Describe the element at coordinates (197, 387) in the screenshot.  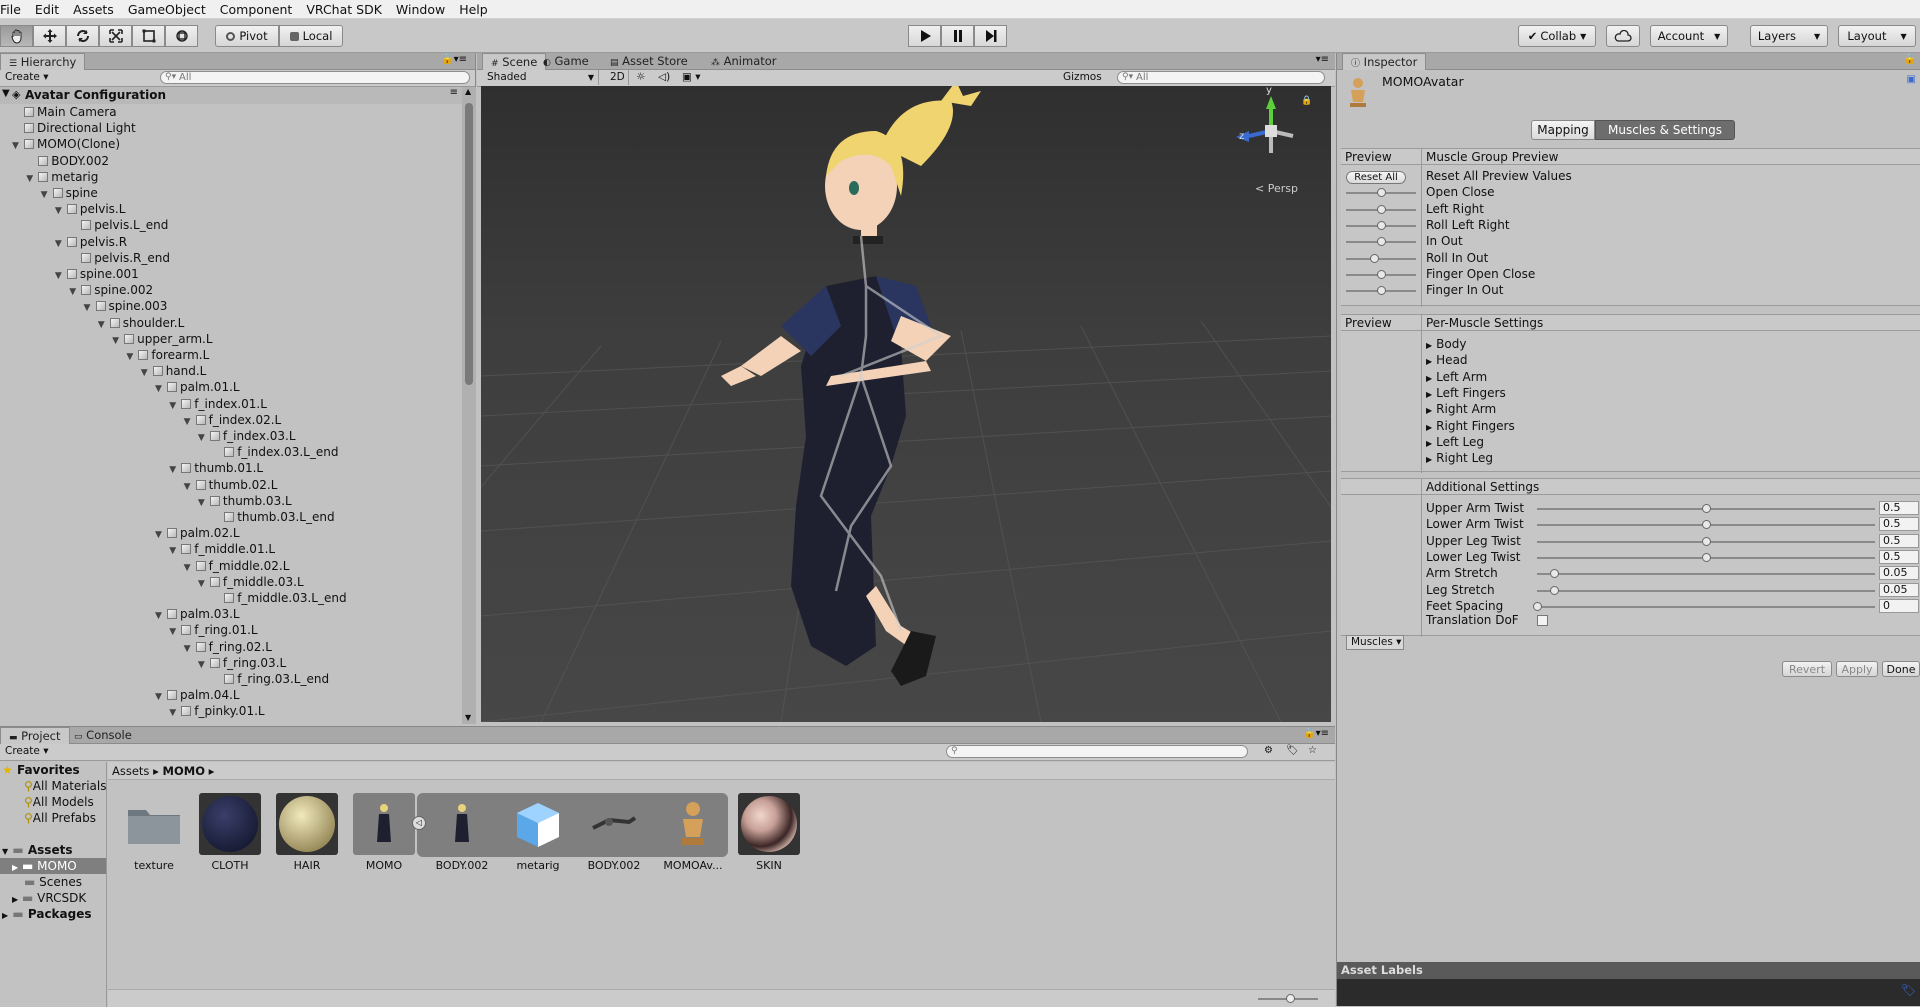
I see `hierarchy-row: ▼ palm.01.L` at that location.